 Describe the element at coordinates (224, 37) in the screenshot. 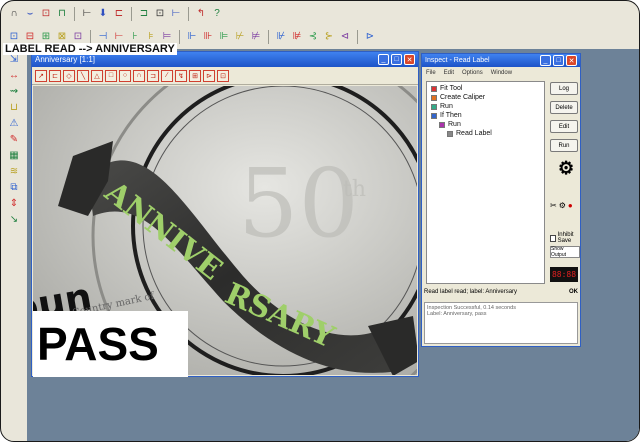

I see `toolbar-button-icon: ⊫` at that location.